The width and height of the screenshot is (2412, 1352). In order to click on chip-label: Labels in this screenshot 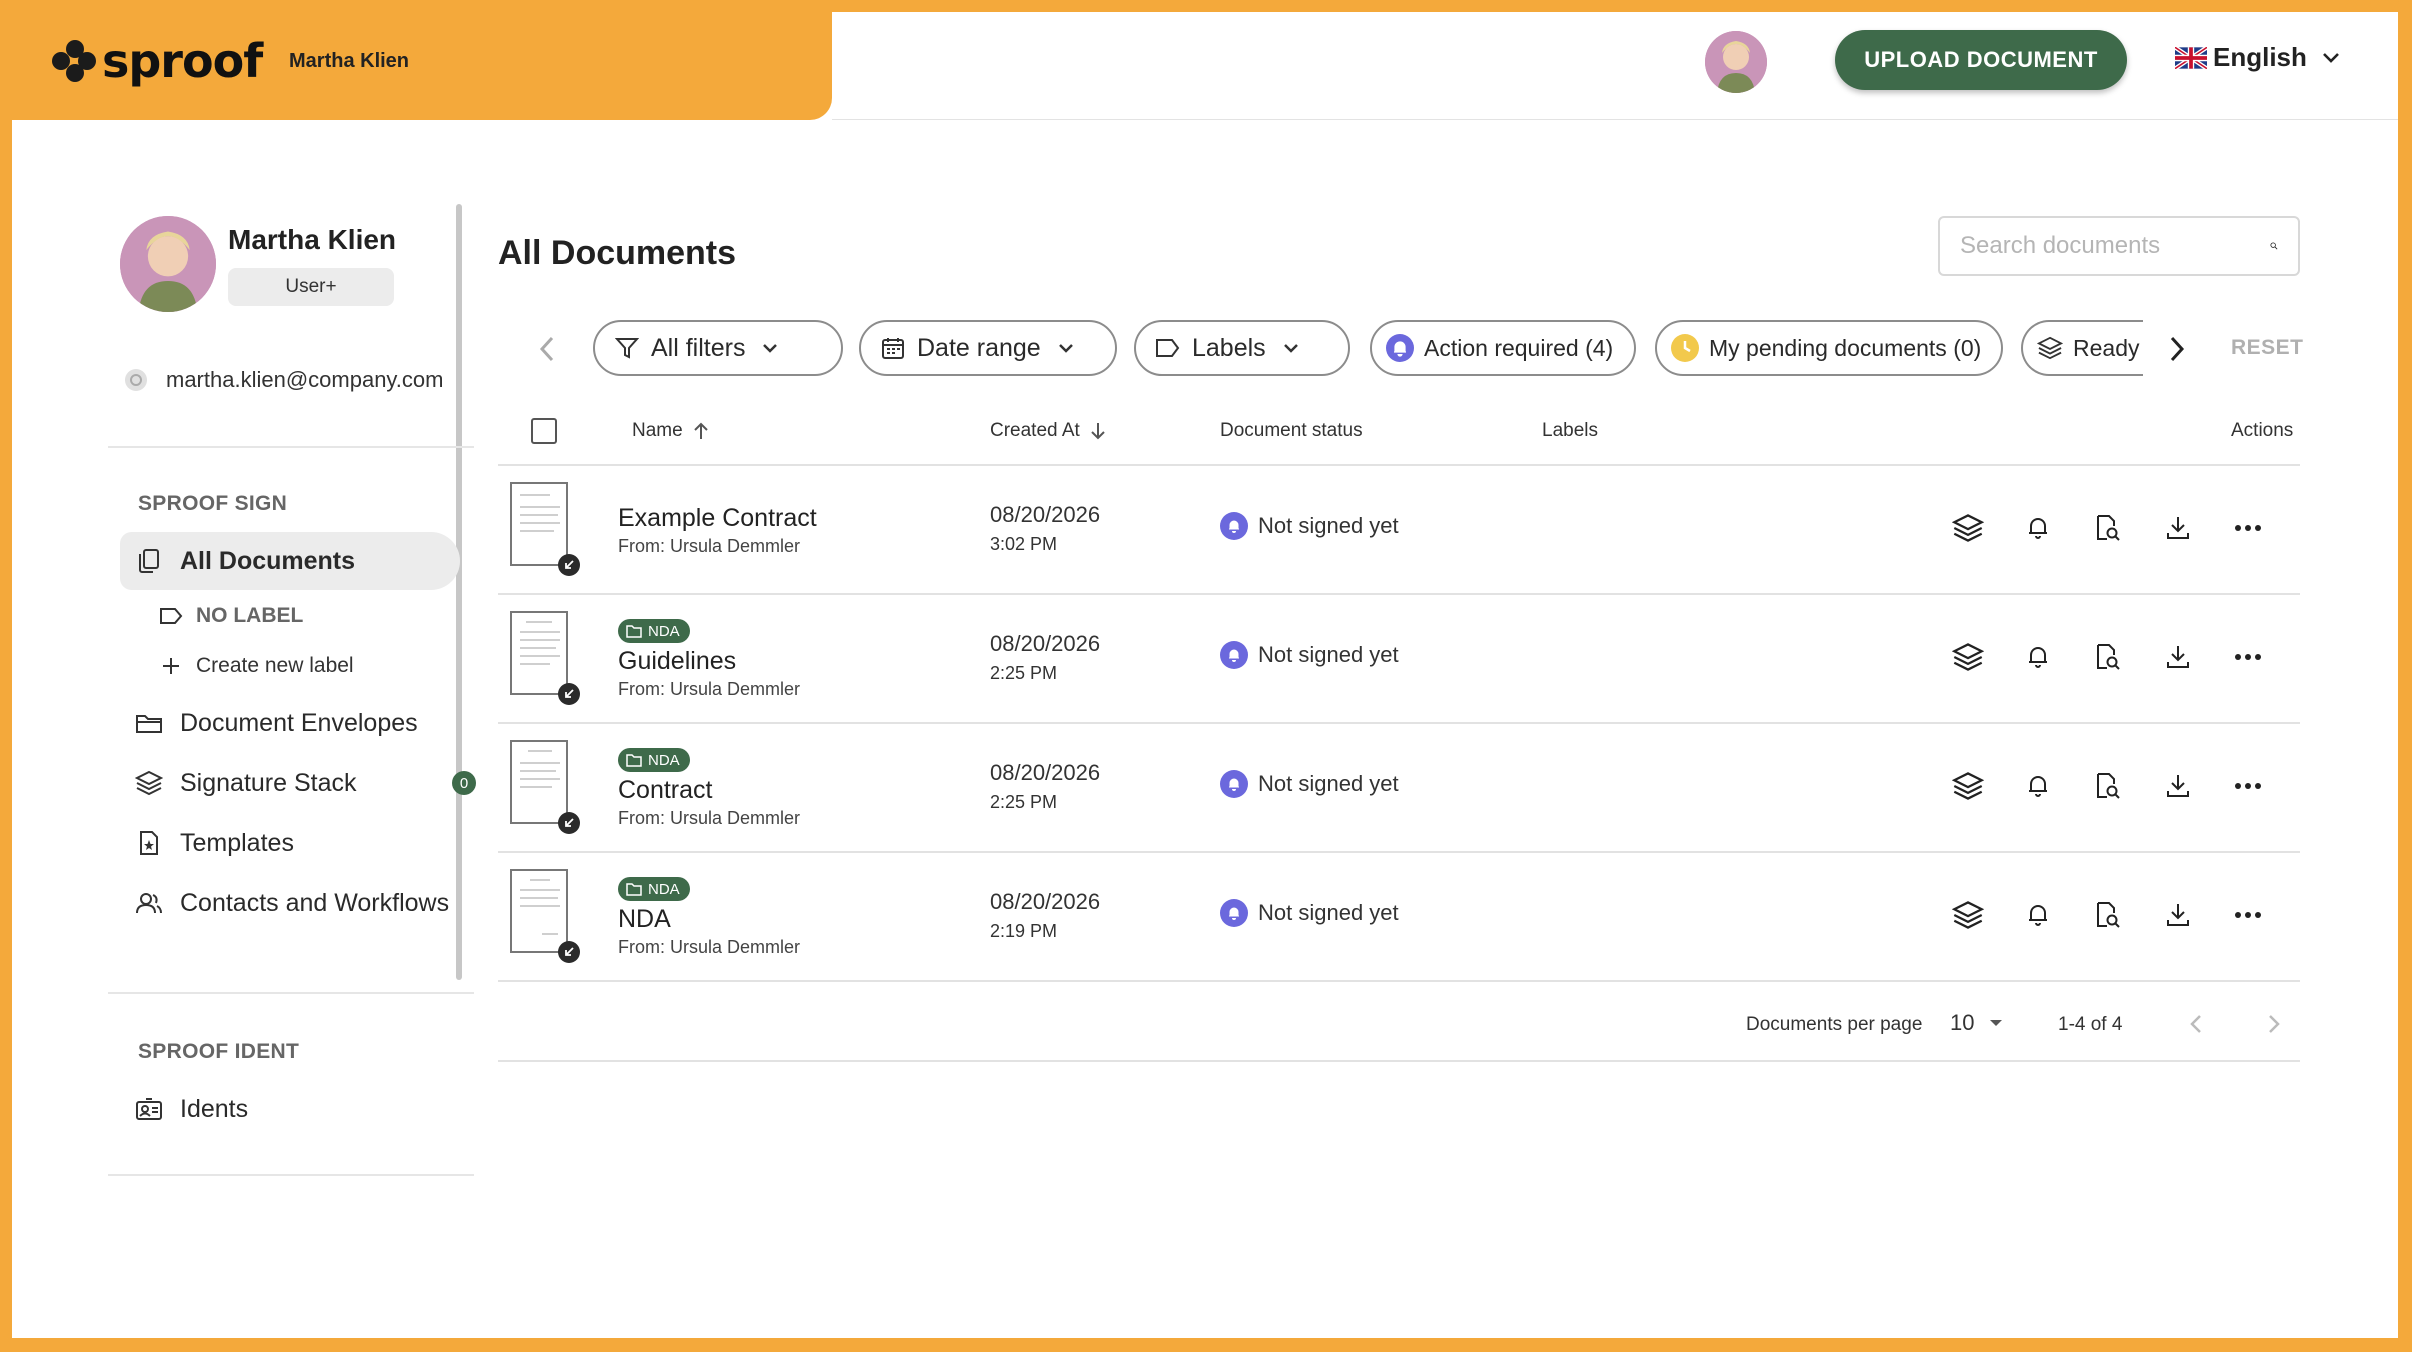, I will do `click(1229, 347)`.